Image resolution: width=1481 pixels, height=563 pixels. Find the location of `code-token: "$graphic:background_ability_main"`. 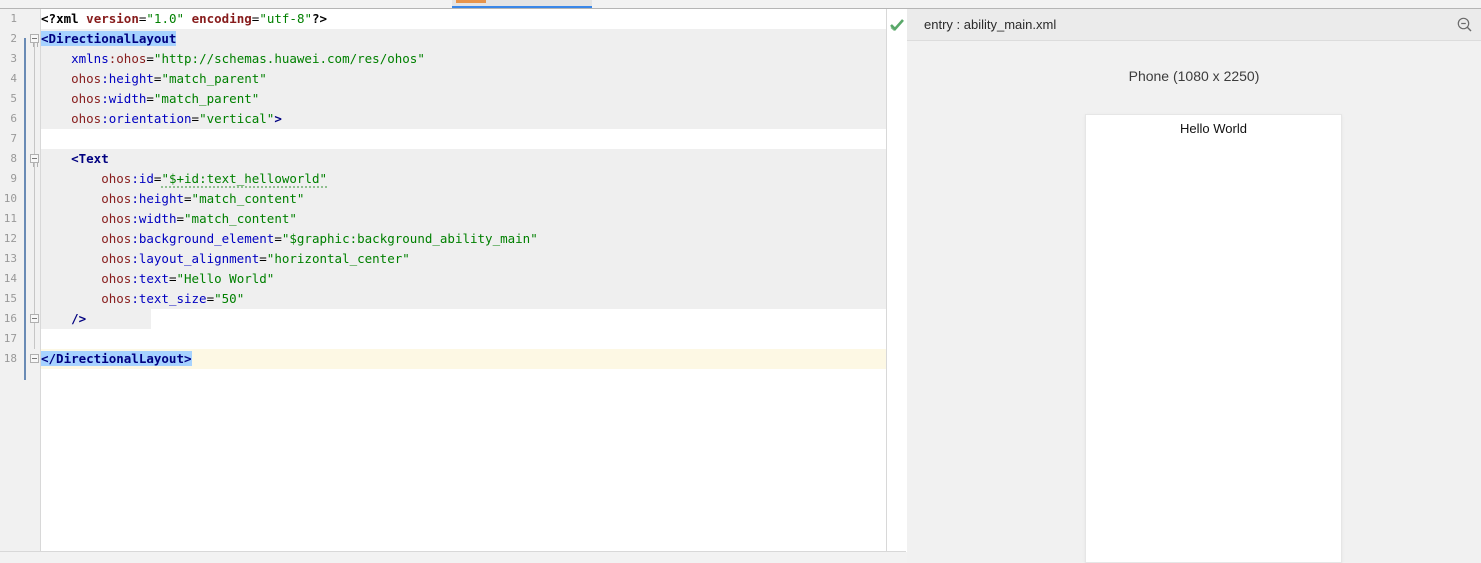

code-token: "$graphic:background_ability_main" is located at coordinates (409, 238).